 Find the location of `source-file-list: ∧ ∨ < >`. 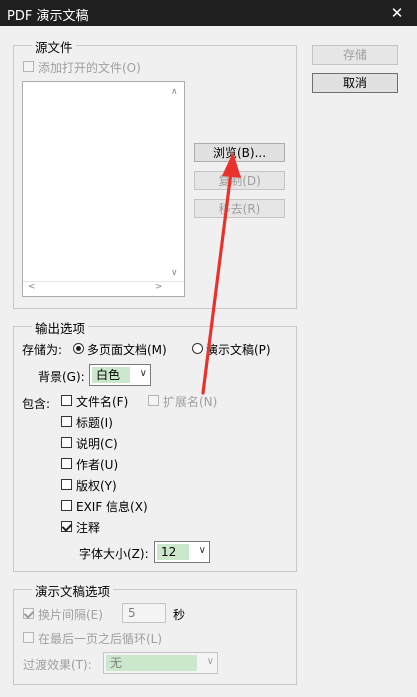

source-file-list: ∧ ∨ < > is located at coordinates (103, 189).